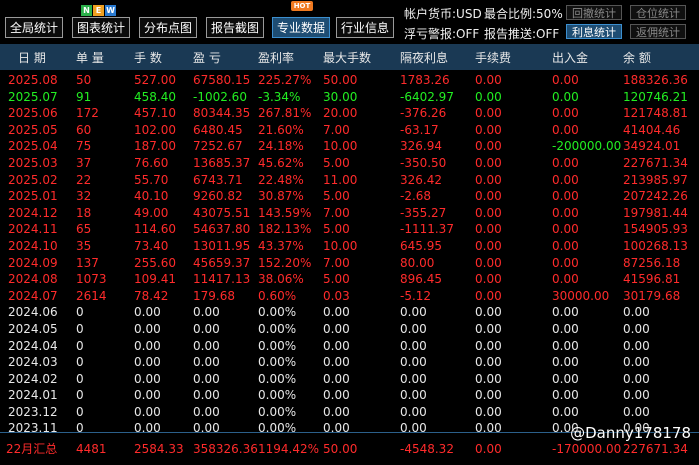 Image resolution: width=699 pixels, height=465 pixels. What do you see at coordinates (347, 58) in the screenshot?
I see `col-max-lots: 最大手数` at bounding box center [347, 58].